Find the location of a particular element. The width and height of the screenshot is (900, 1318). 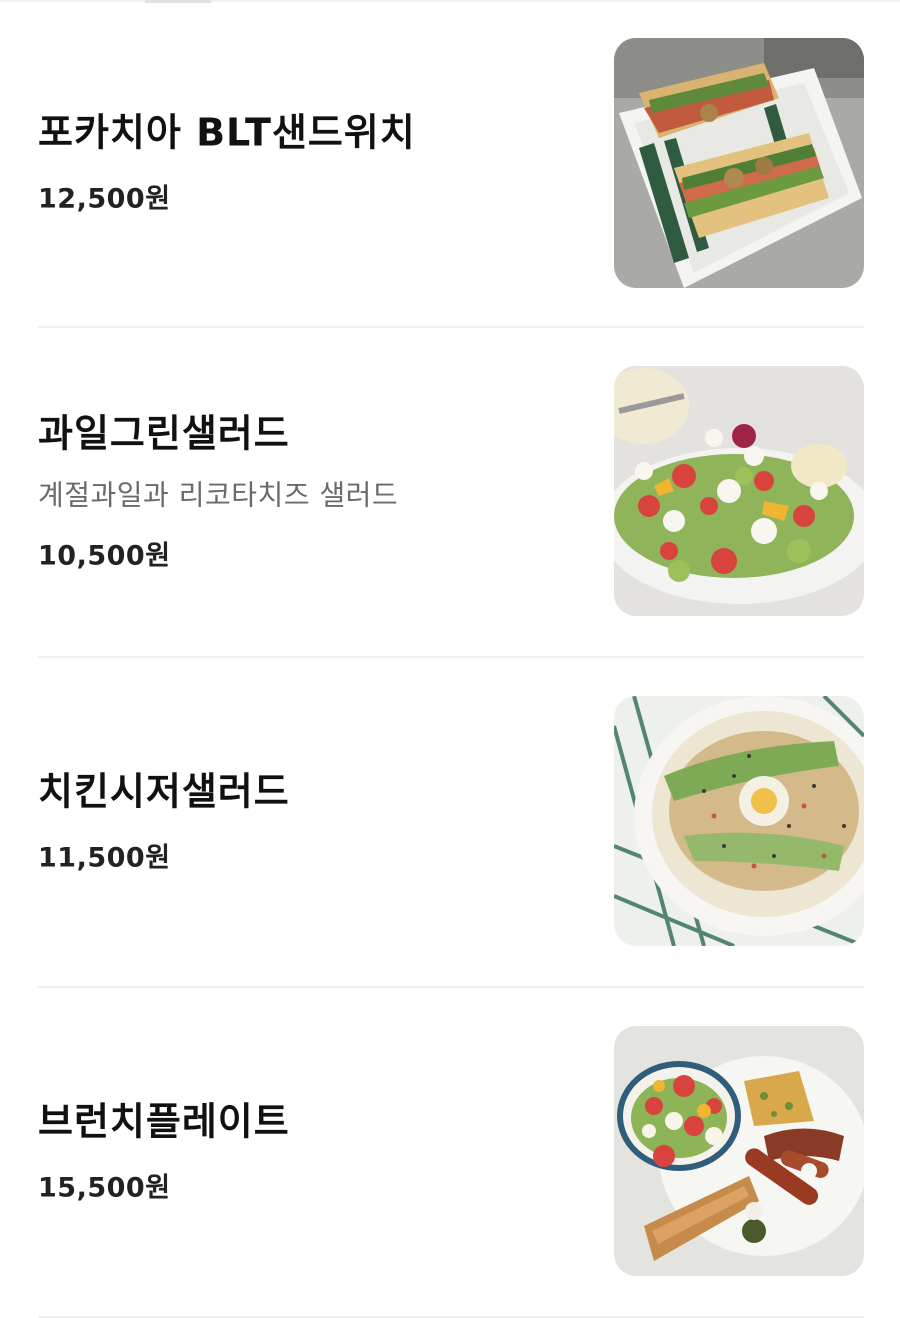

menu-item-text: 브런치플레이트 15,500원 is located at coordinates (298, 1152).